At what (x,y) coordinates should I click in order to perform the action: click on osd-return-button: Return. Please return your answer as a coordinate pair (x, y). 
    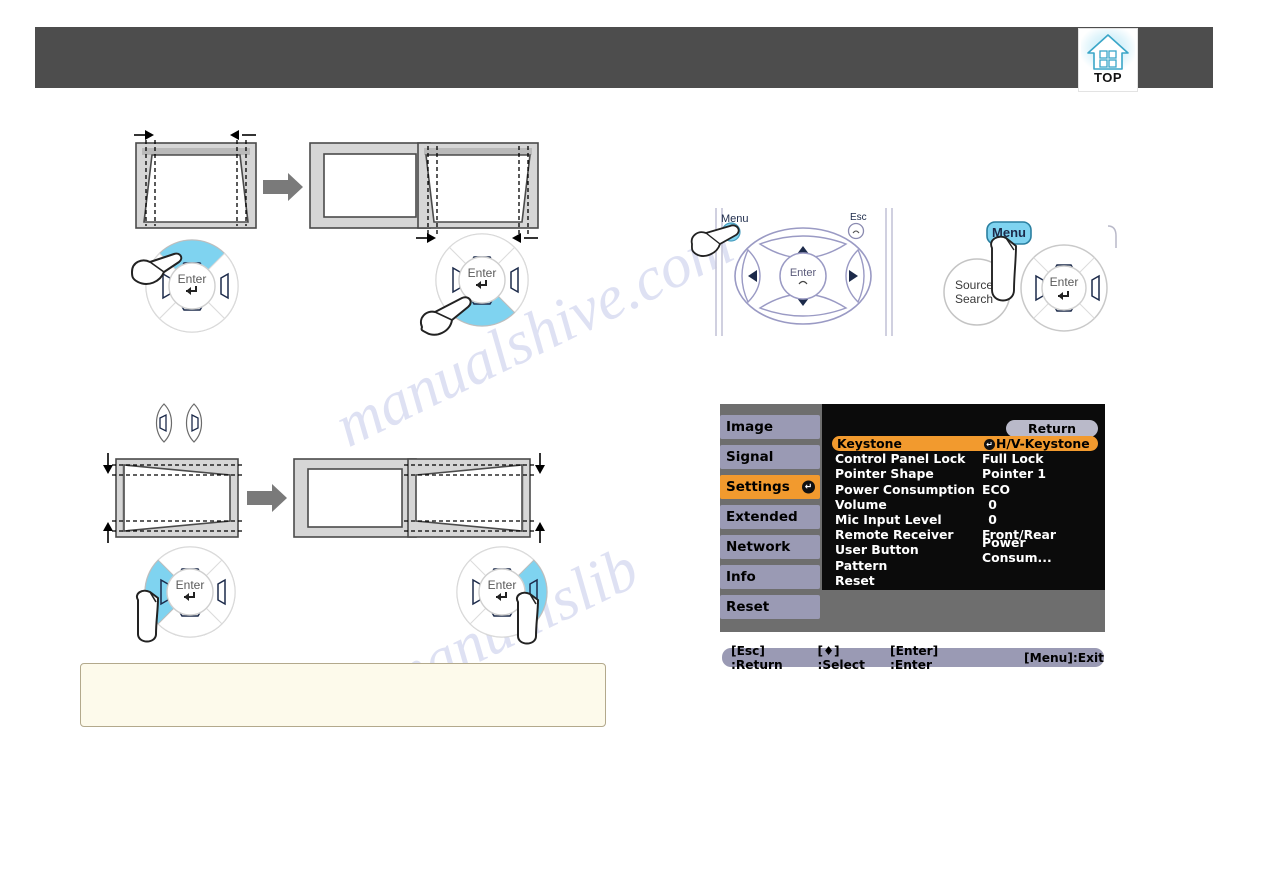
    Looking at the image, I should click on (1052, 428).